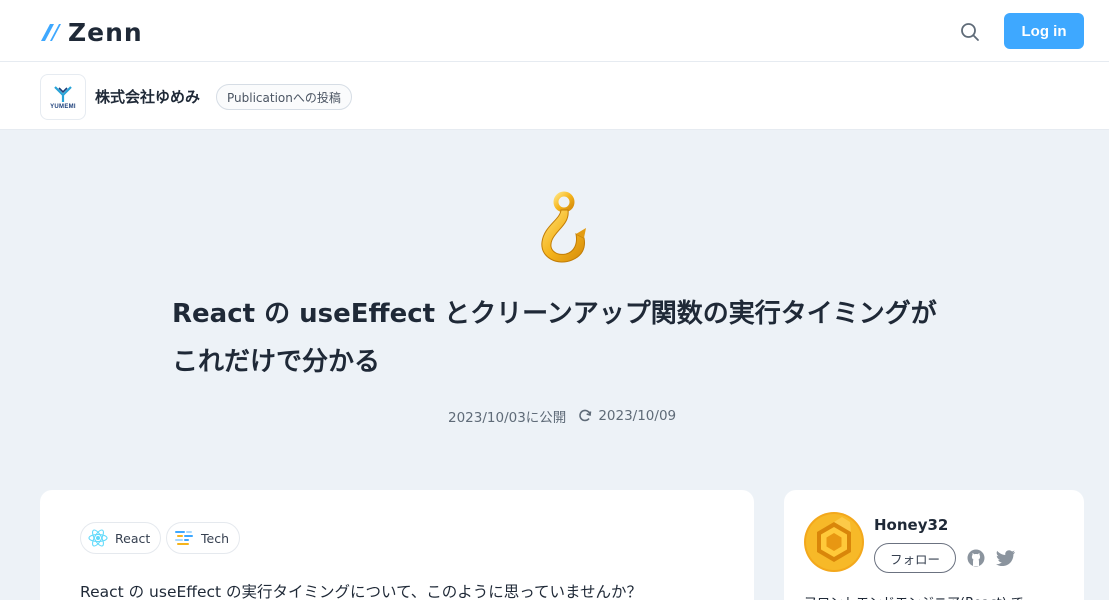 This screenshot has height=600, width=1109. Describe the element at coordinates (1044, 31) in the screenshot. I see `login-button: Log in` at that location.